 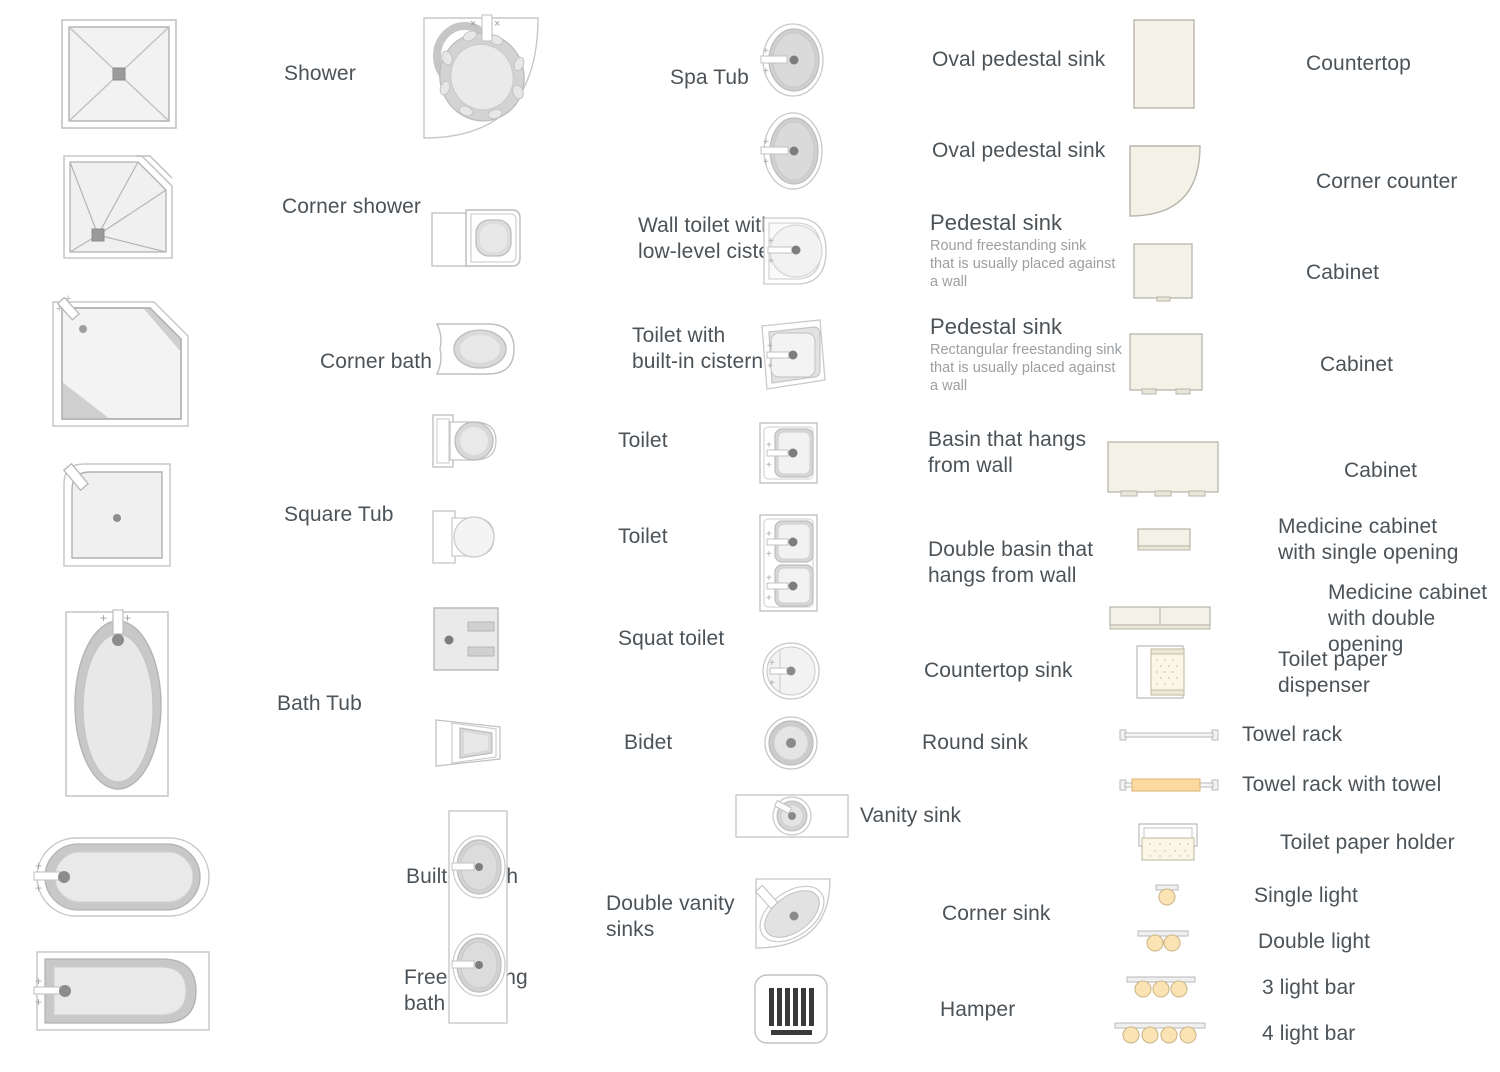 I want to click on item-label: Corner sink, so click(x=996, y=913).